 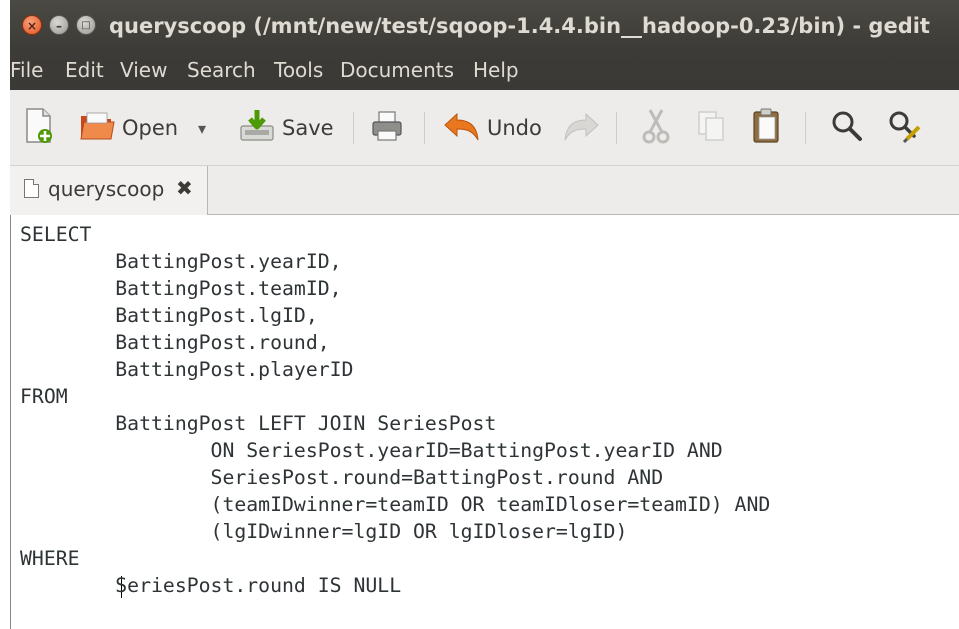 I want to click on new-document-button, so click(x=39, y=128).